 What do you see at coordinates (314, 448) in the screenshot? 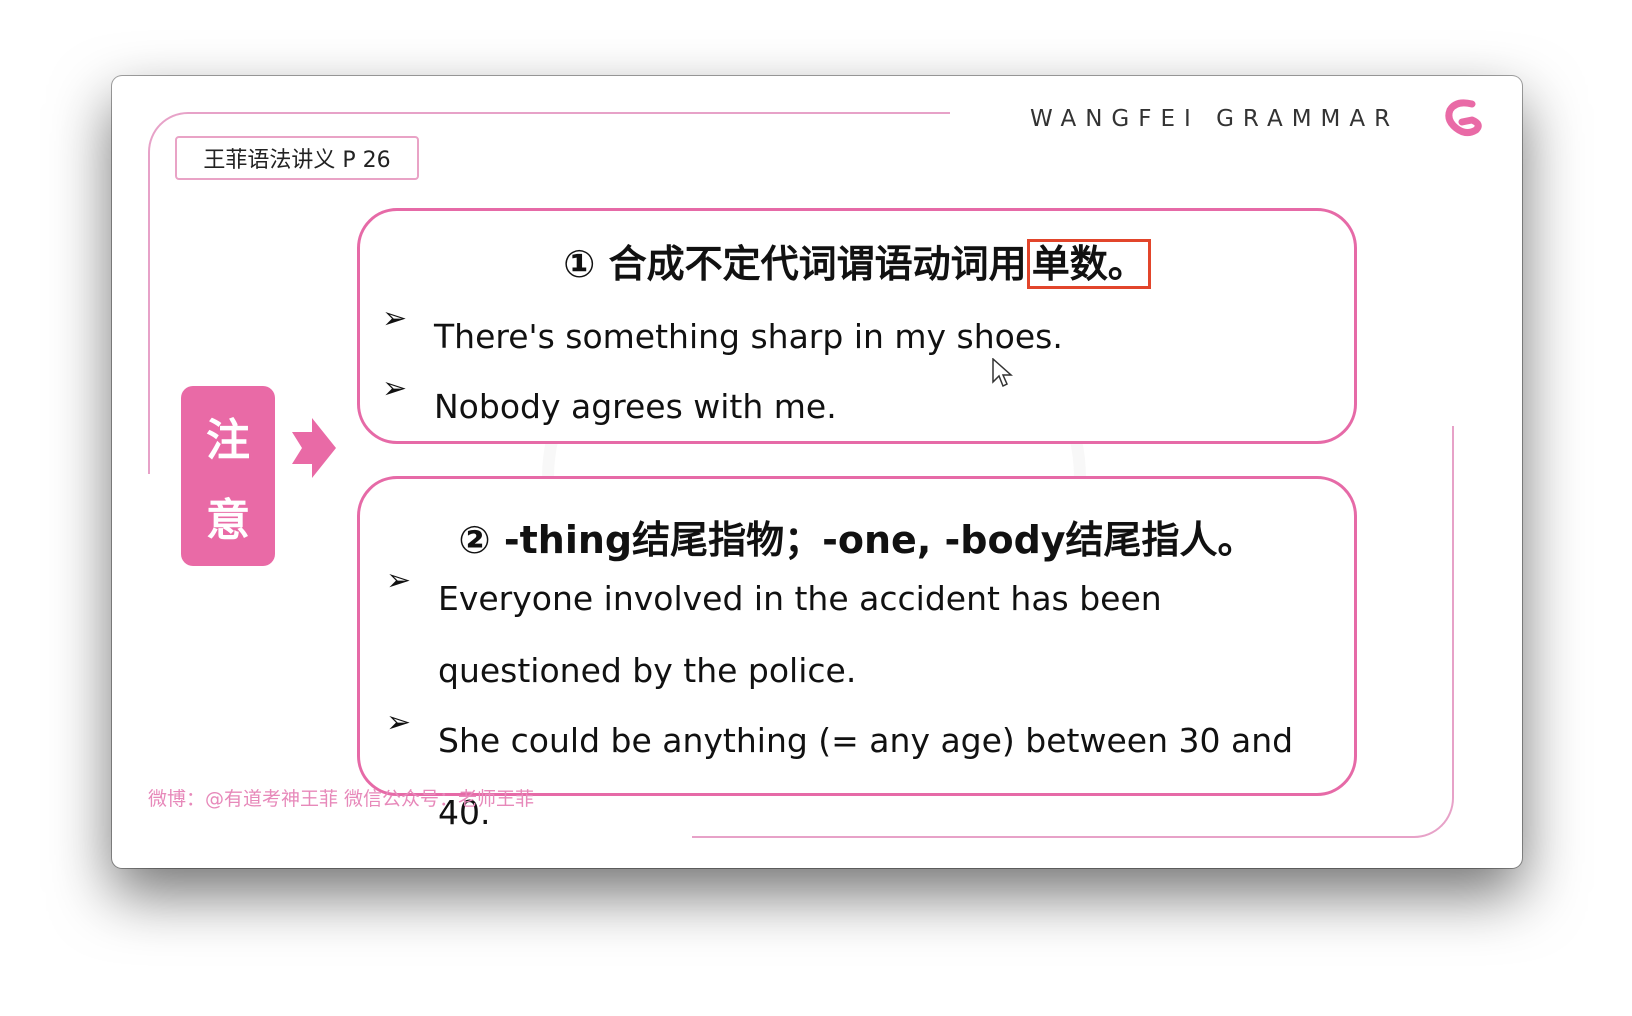
I see `arrow-right-icon` at bounding box center [314, 448].